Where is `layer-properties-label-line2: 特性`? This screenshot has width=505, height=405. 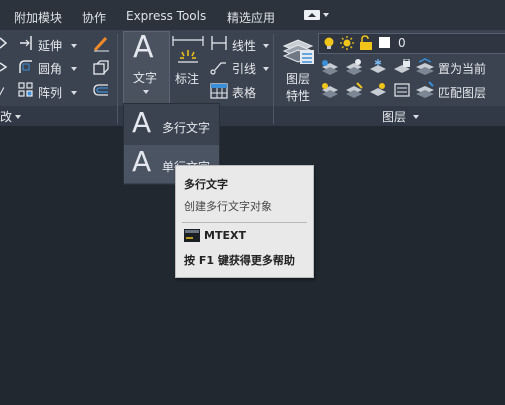
layer-properties-label-line2: 特性 is located at coordinates (298, 96).